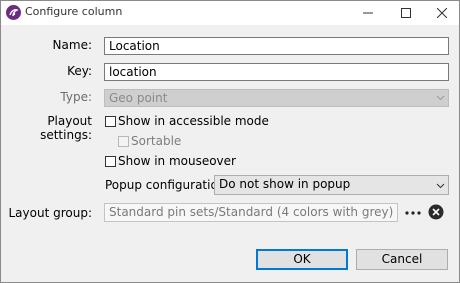 Image resolution: width=460 pixels, height=283 pixels. What do you see at coordinates (123, 141) in the screenshot?
I see `sortable-checkbox` at bounding box center [123, 141].